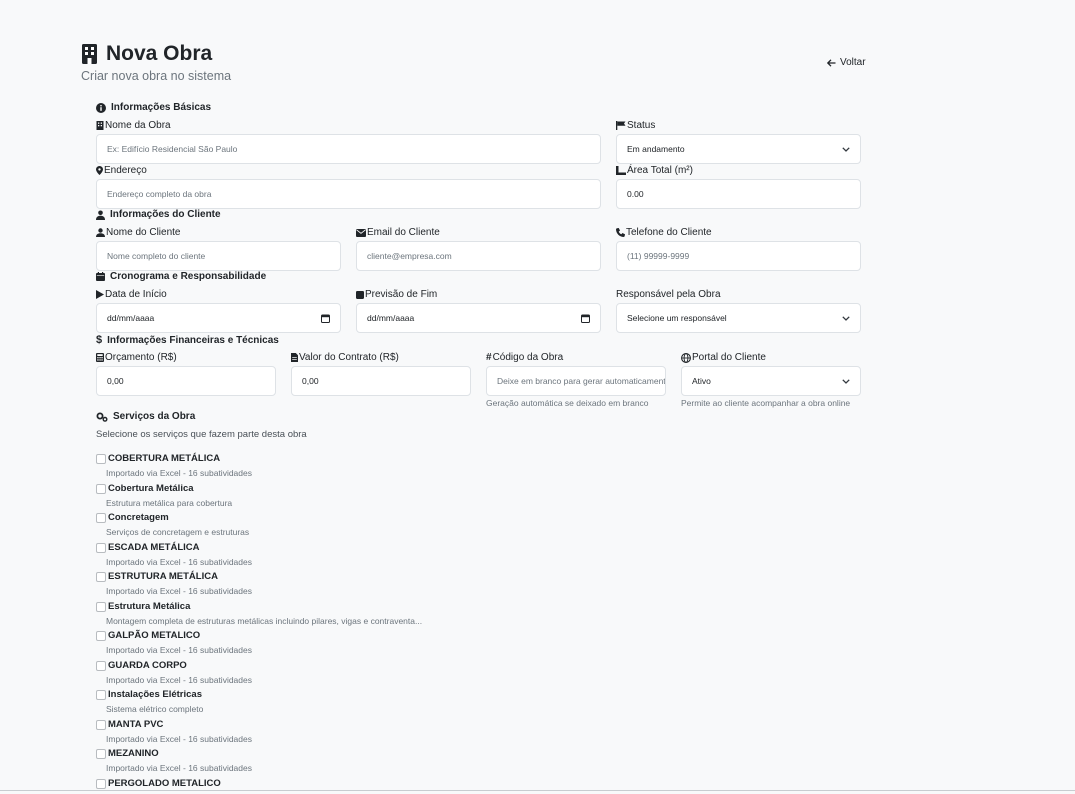 The width and height of the screenshot is (1075, 794). Describe the element at coordinates (136, 724) in the screenshot. I see `service-name: MANTA PVC` at that location.